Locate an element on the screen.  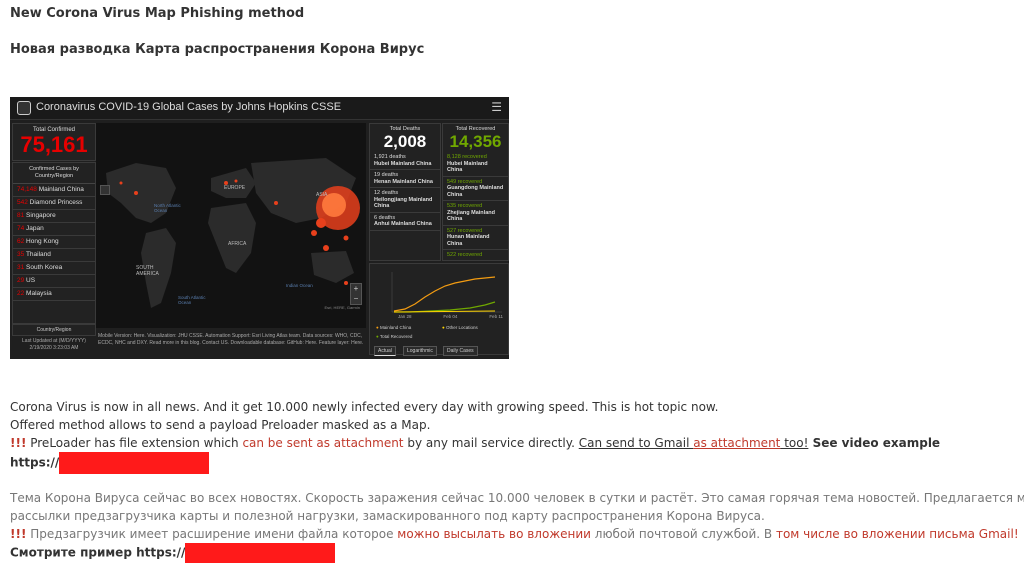
tab-actual: Actual is located at coordinates (385, 351).